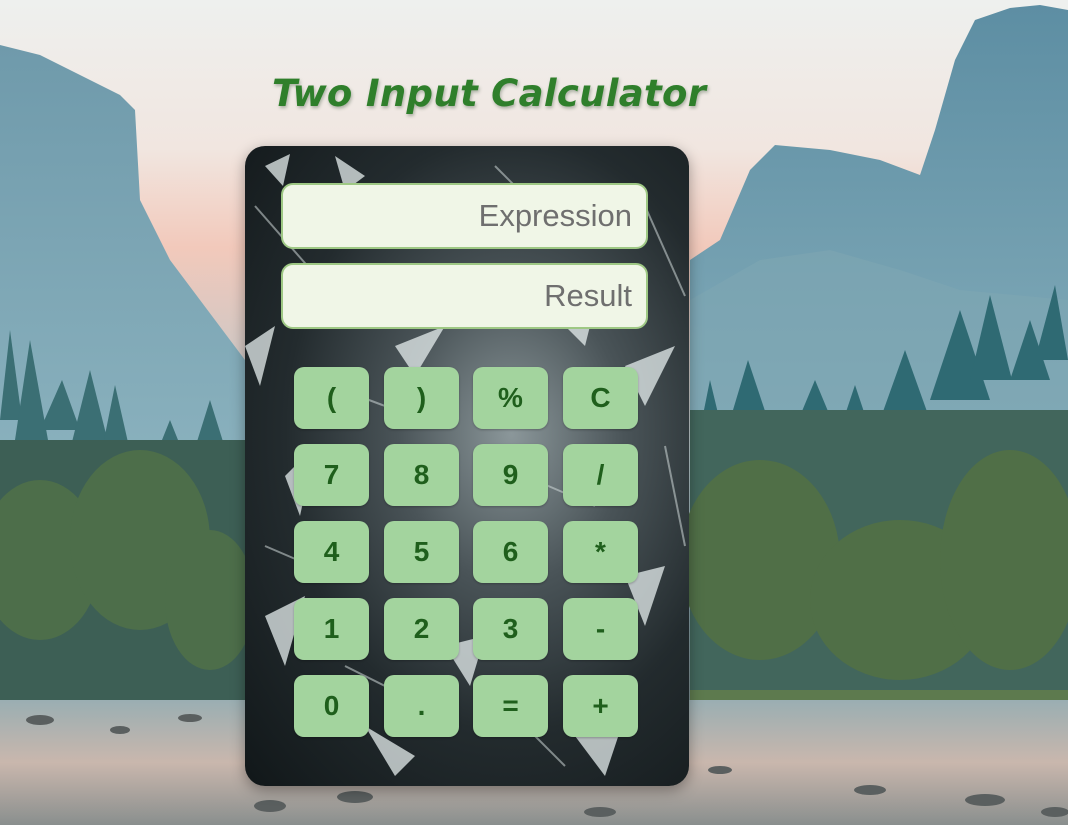  What do you see at coordinates (600, 475) in the screenshot?
I see `divide-button: /` at bounding box center [600, 475].